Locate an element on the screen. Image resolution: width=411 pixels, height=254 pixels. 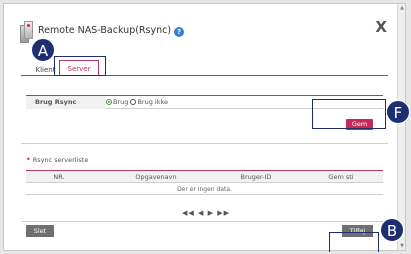
dialog-title: Remote NAS-Backup(Rsync)? is located at coordinates (111, 31).